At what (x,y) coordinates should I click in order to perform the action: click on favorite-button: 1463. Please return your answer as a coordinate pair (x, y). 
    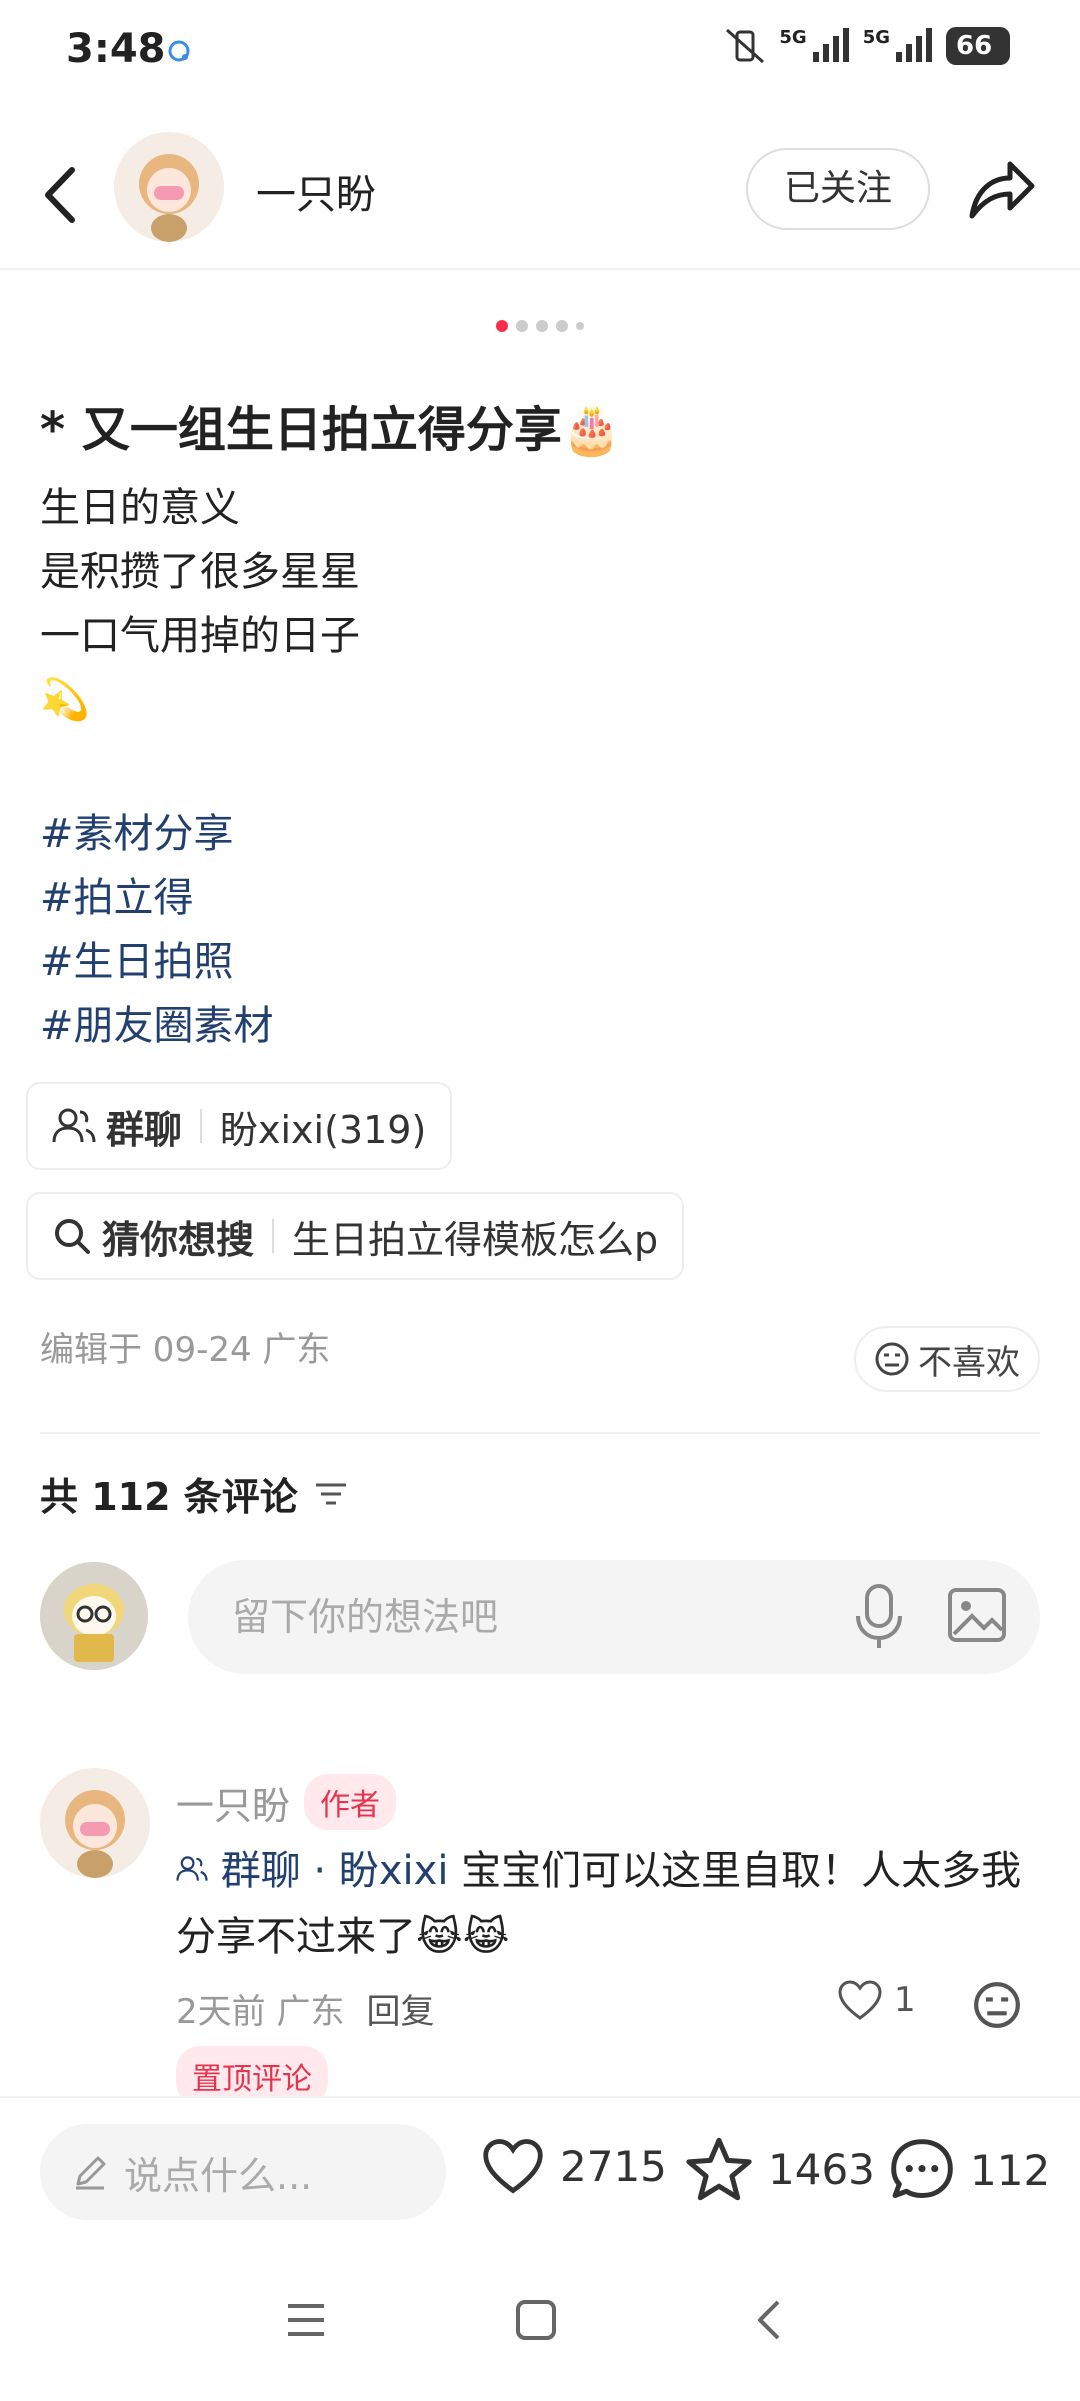
    Looking at the image, I should click on (779, 2169).